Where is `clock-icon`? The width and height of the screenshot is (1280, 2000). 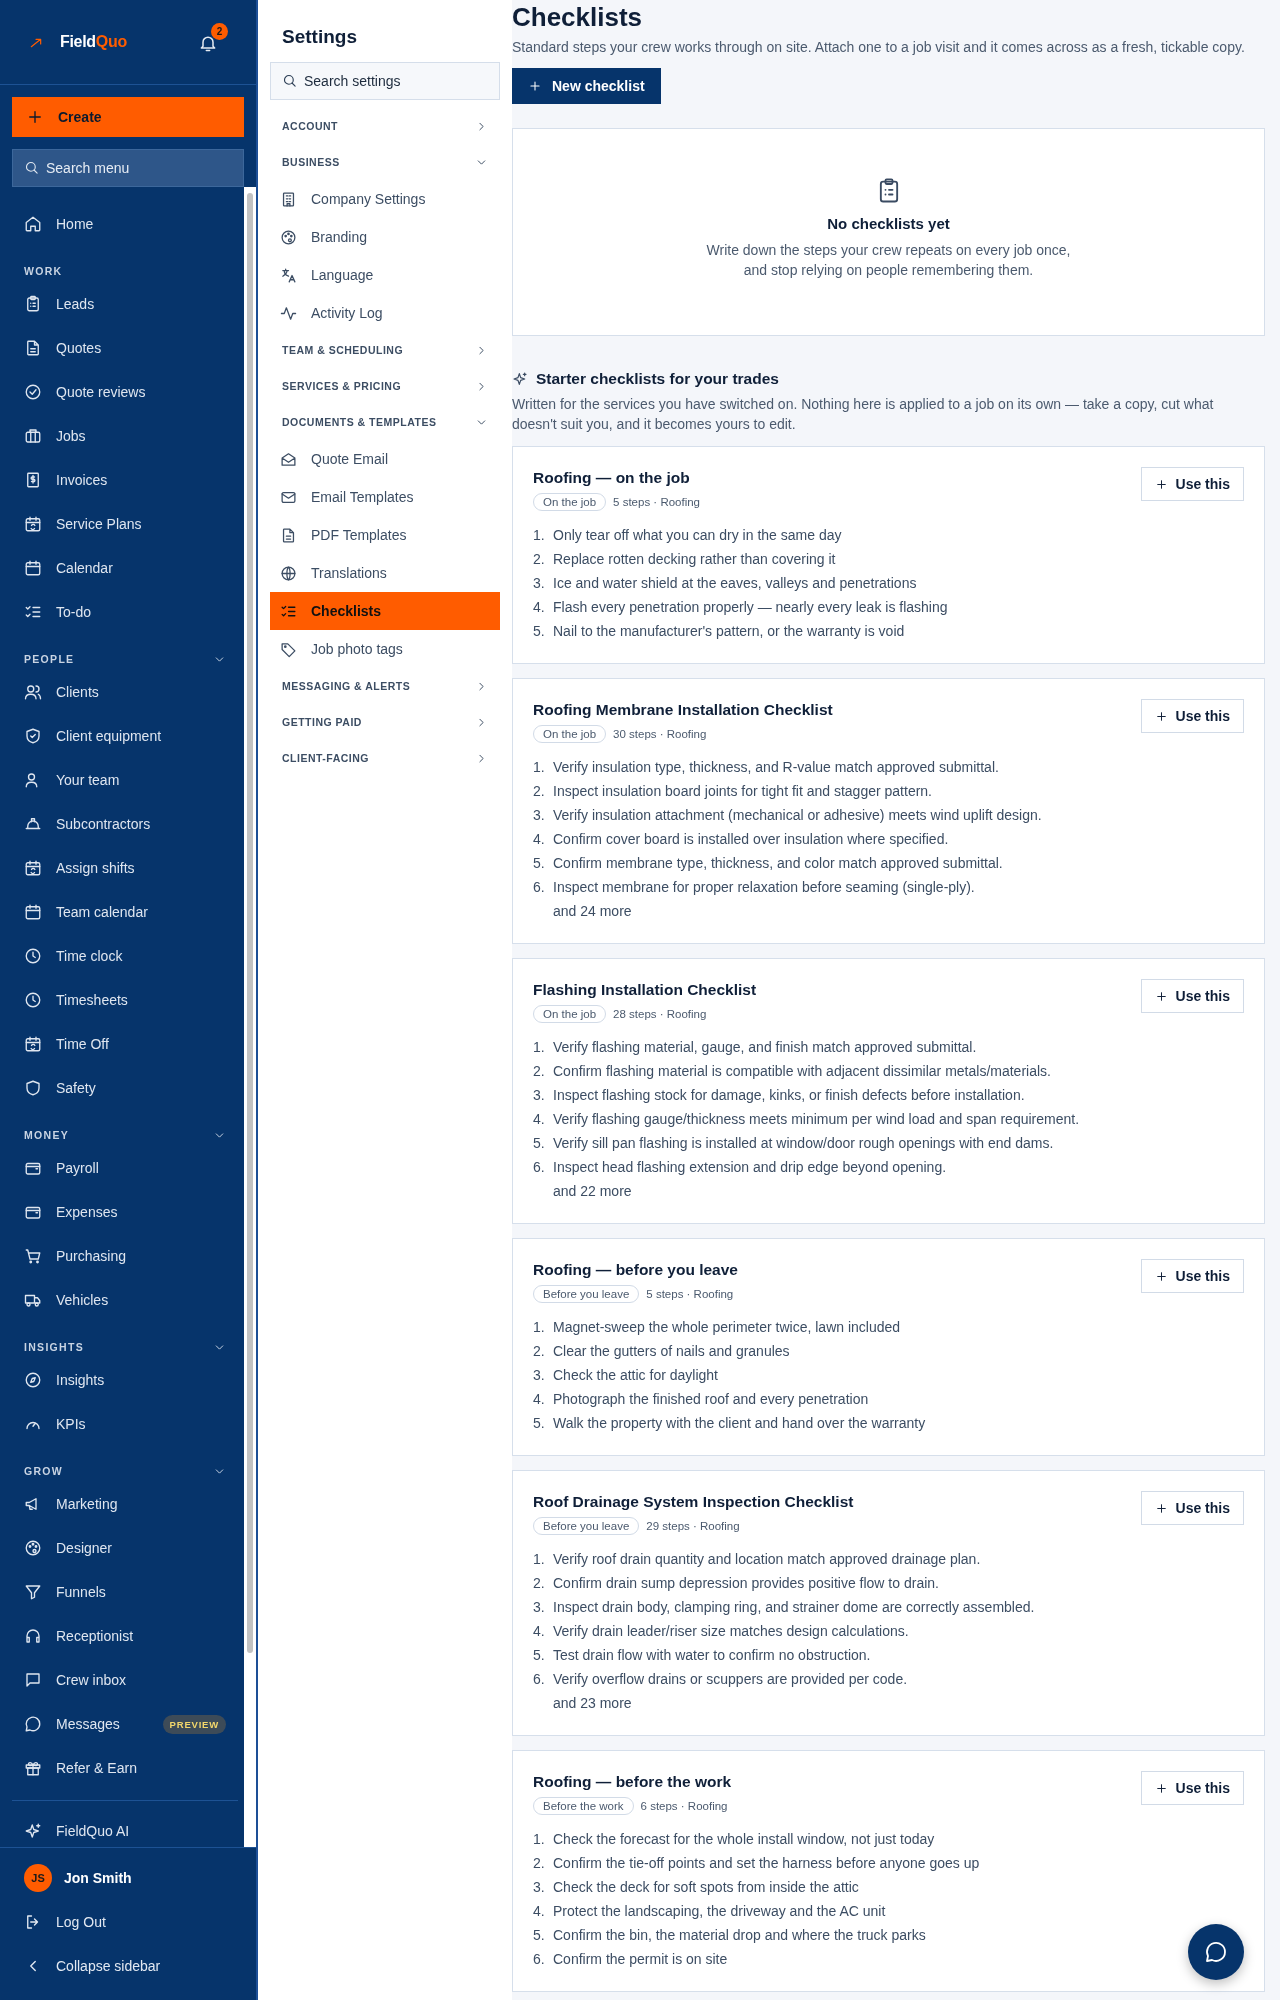
clock-icon is located at coordinates (33, 956).